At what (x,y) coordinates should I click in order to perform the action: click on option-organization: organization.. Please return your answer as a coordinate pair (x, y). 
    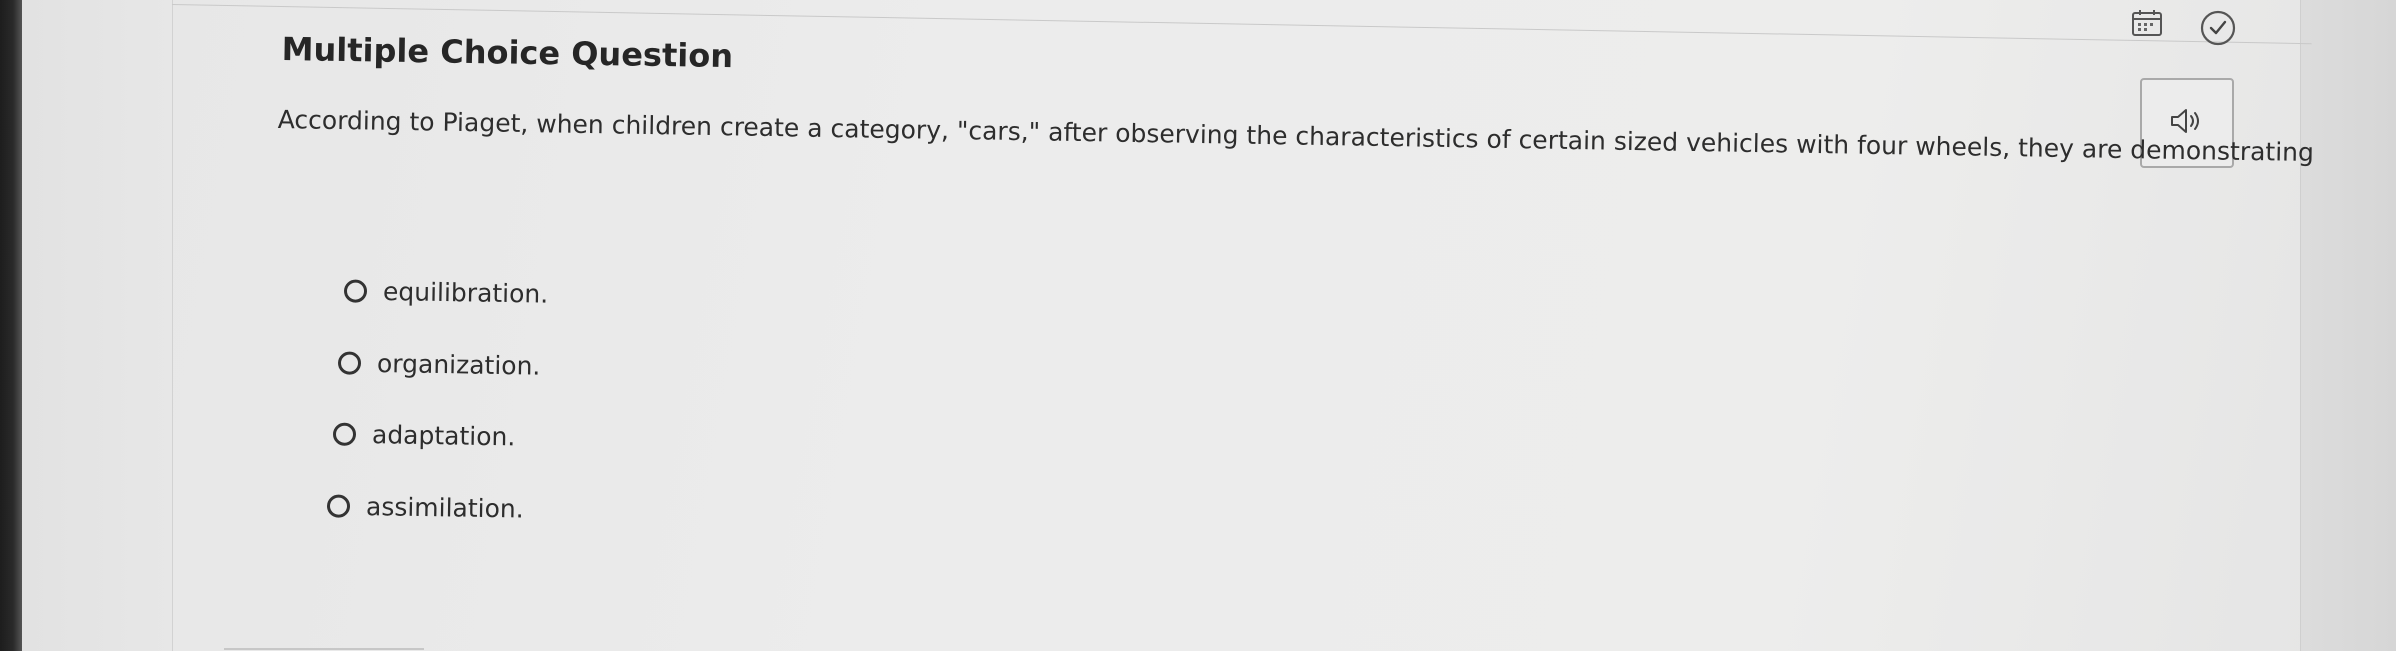
    Looking at the image, I should click on (439, 364).